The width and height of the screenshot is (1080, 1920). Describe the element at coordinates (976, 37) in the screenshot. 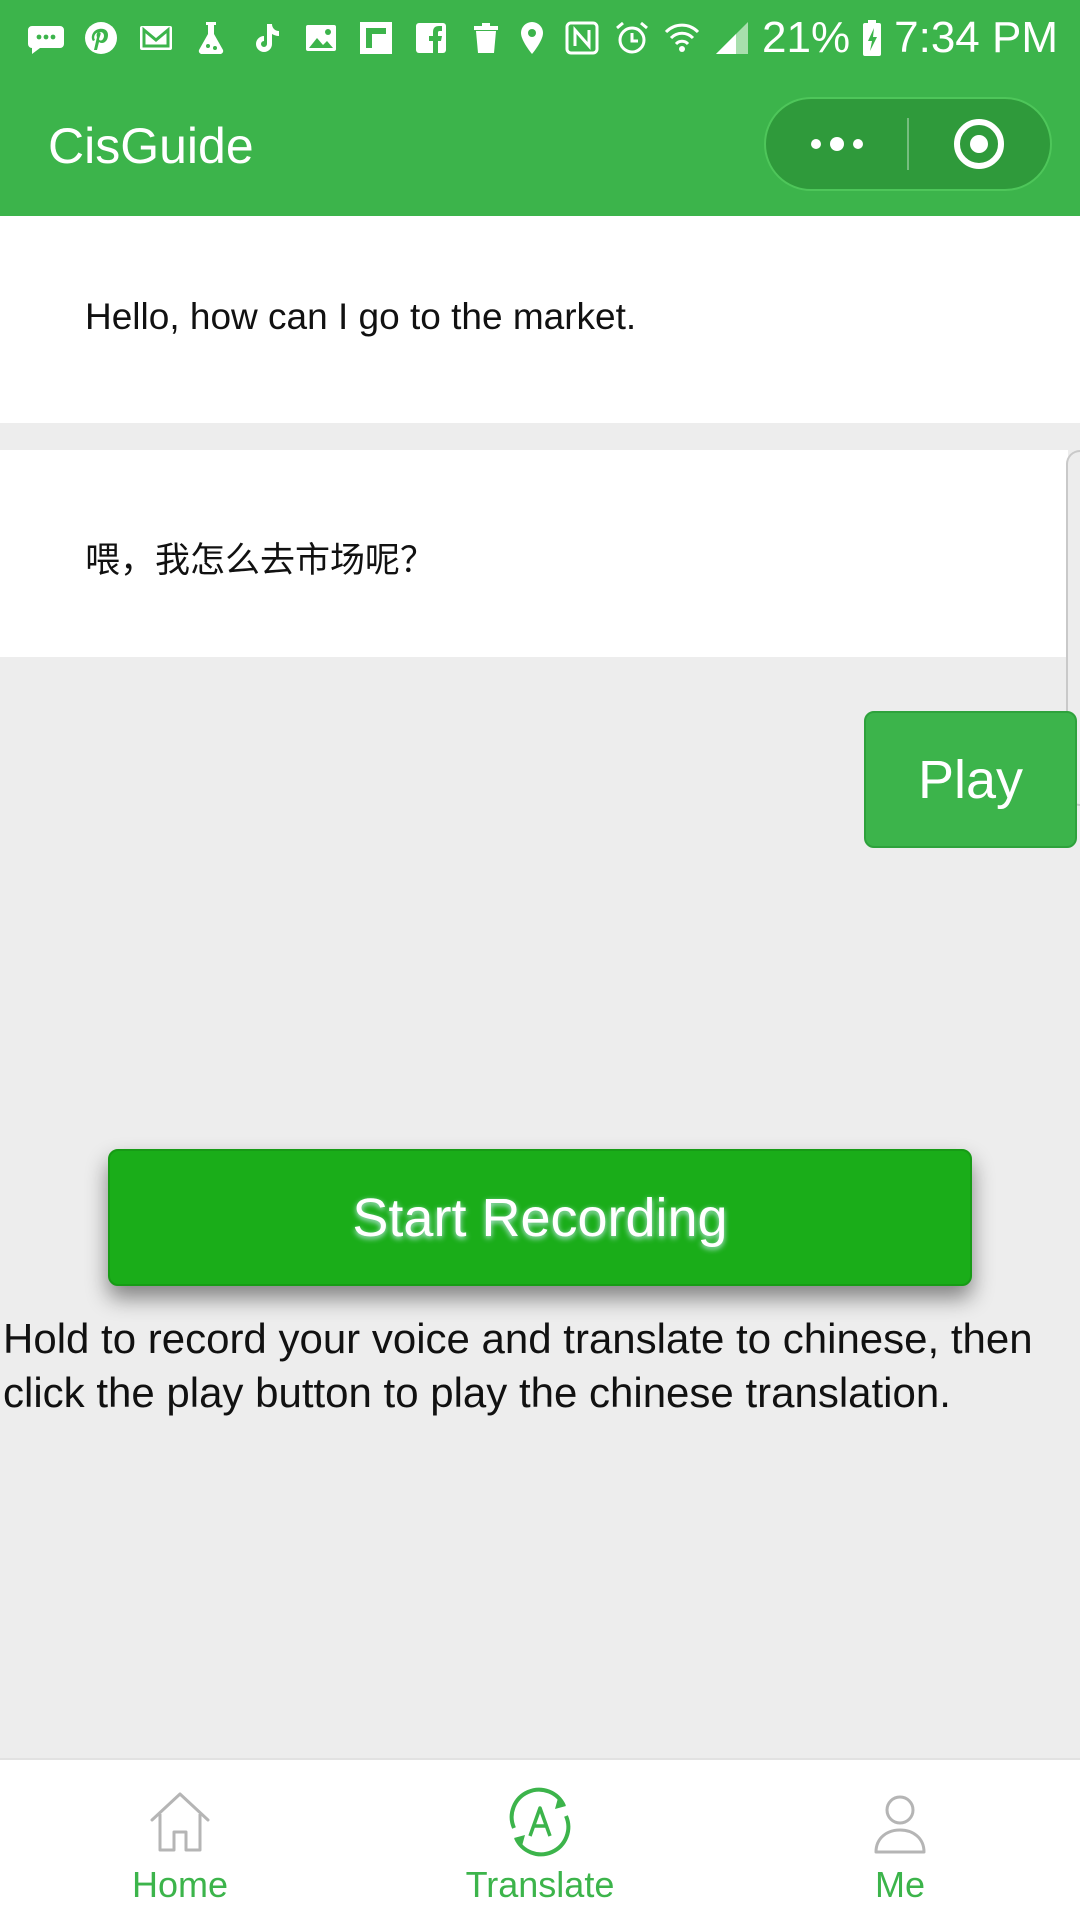

I see `clock: 7:34 PM` at that location.